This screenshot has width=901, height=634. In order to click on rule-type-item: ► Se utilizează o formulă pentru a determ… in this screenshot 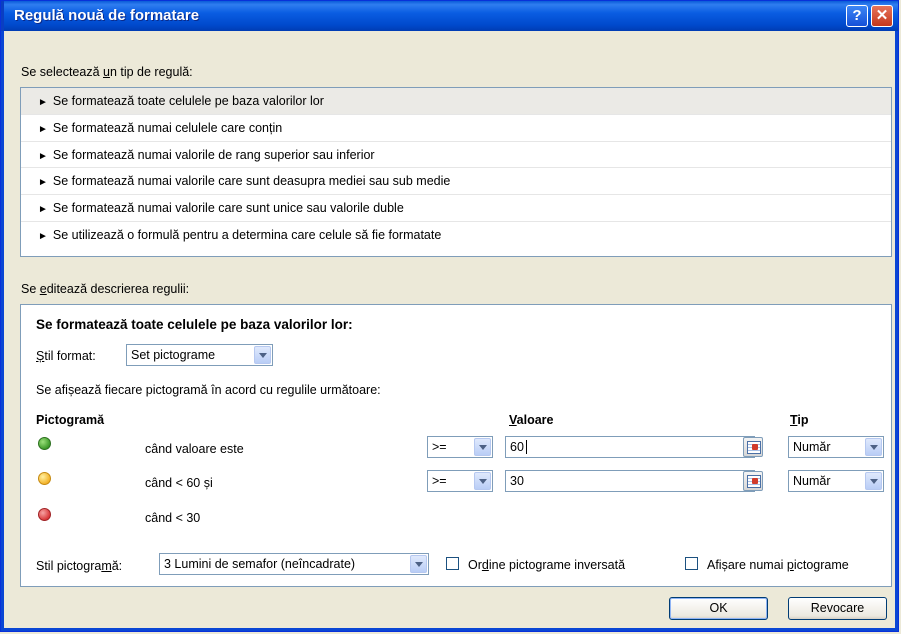, I will do `click(456, 235)`.